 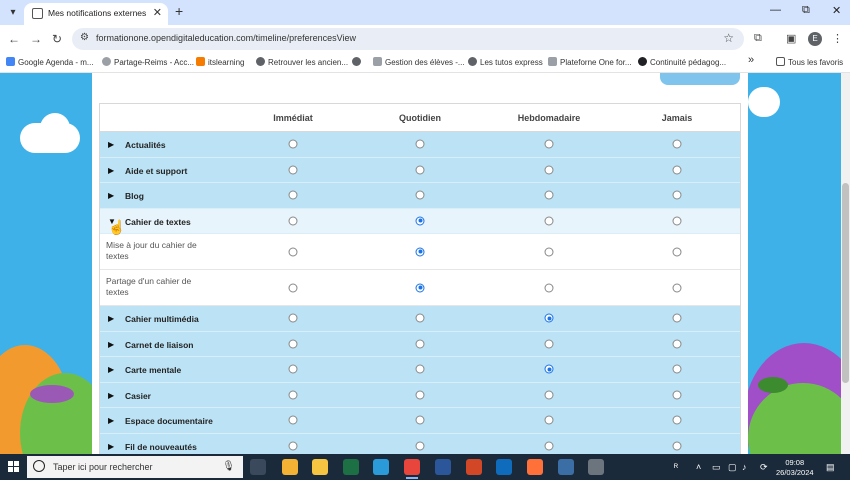 I want to click on taskbar-search-box: Taper ici pour rechercher 🎙, so click(x=135, y=467).